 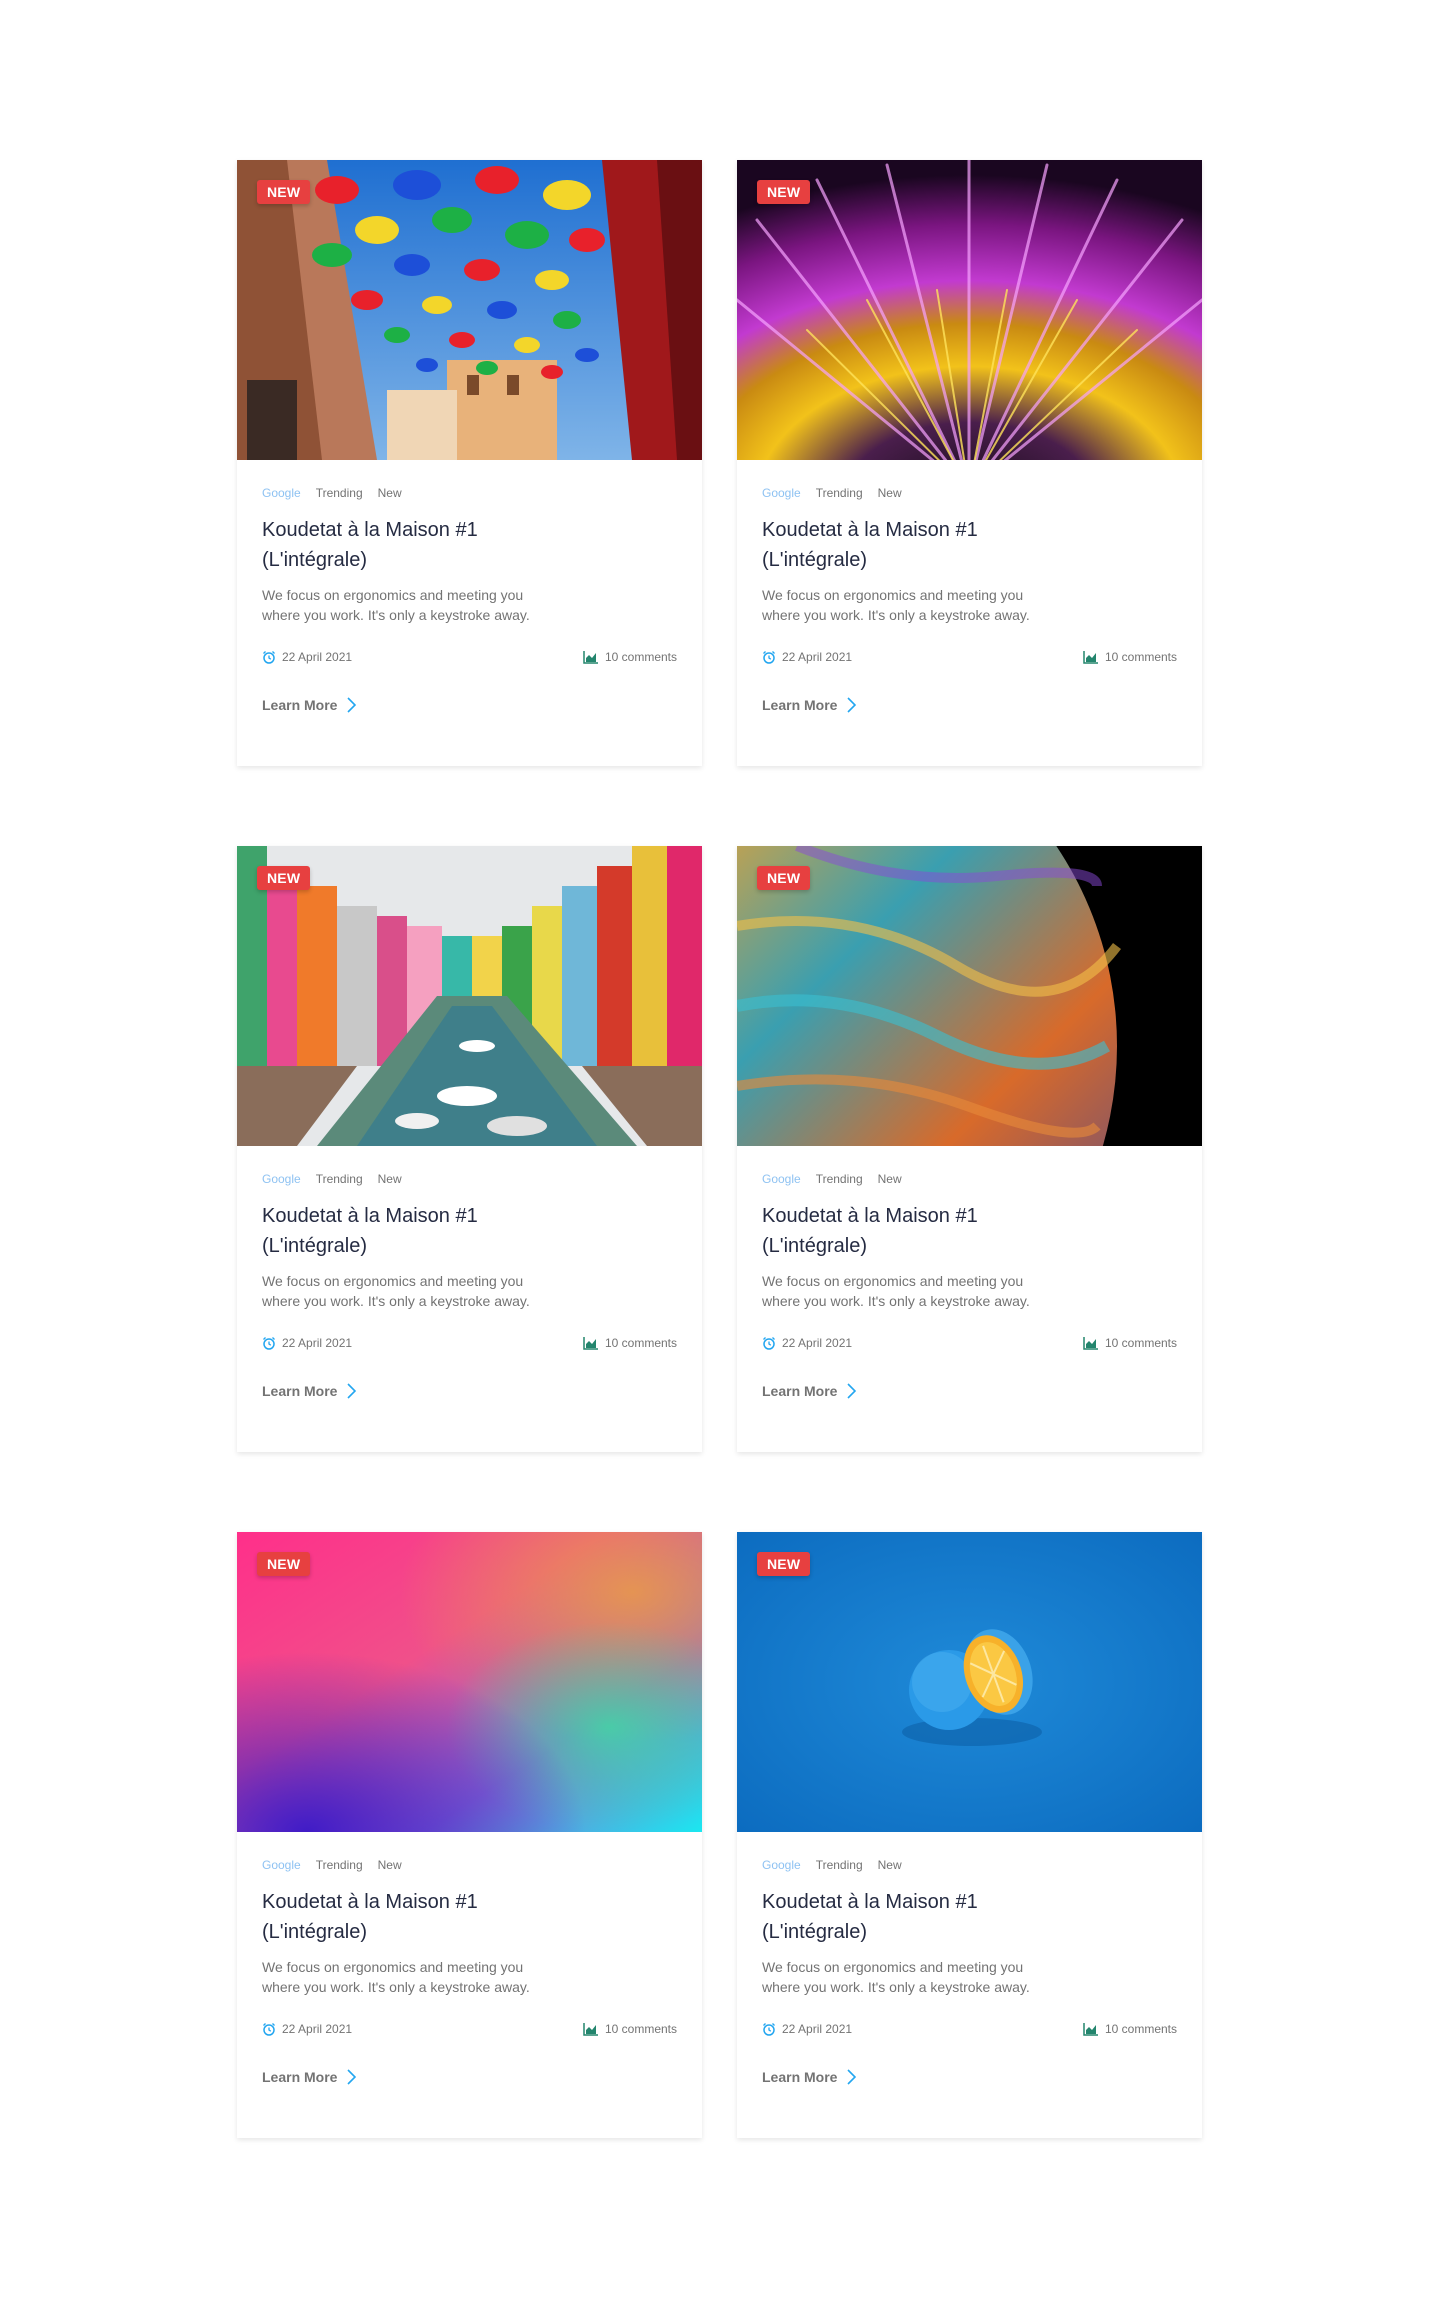 I want to click on canal-houses-image, so click(x=469, y=996).